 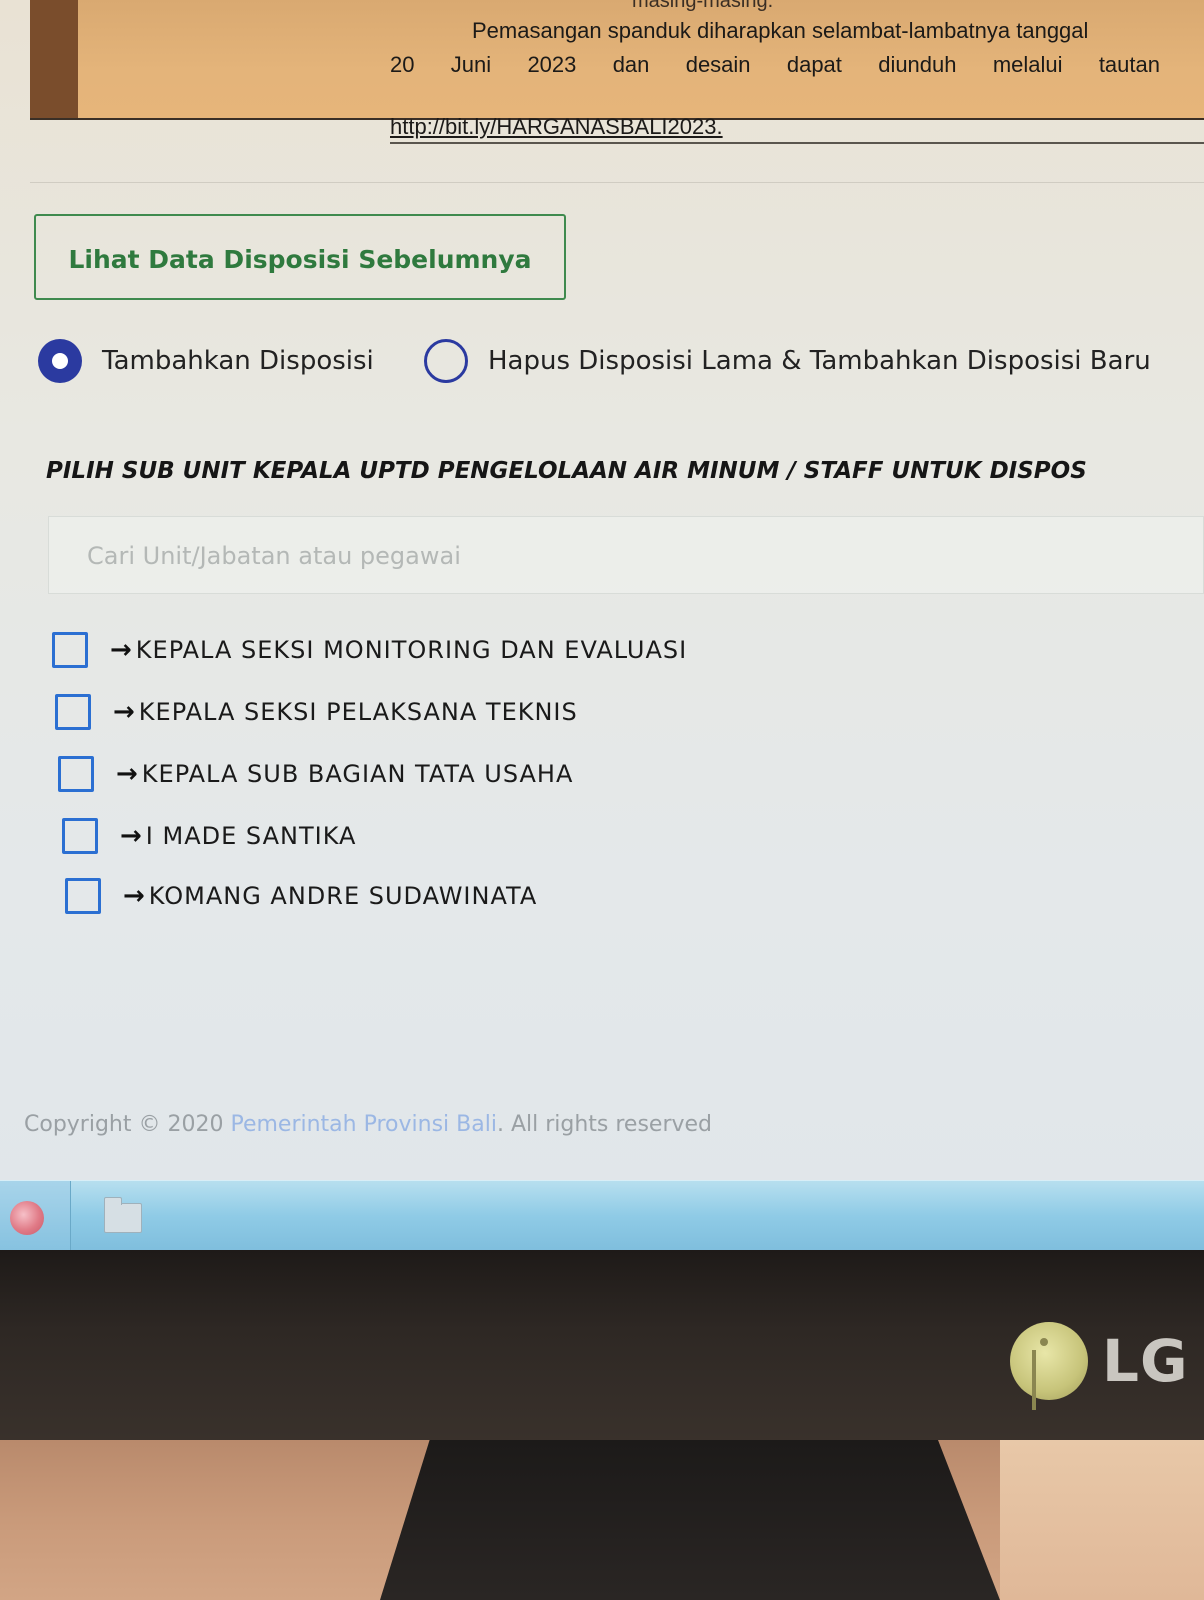 What do you see at coordinates (402, 64) in the screenshot?
I see `document-word: 20` at bounding box center [402, 64].